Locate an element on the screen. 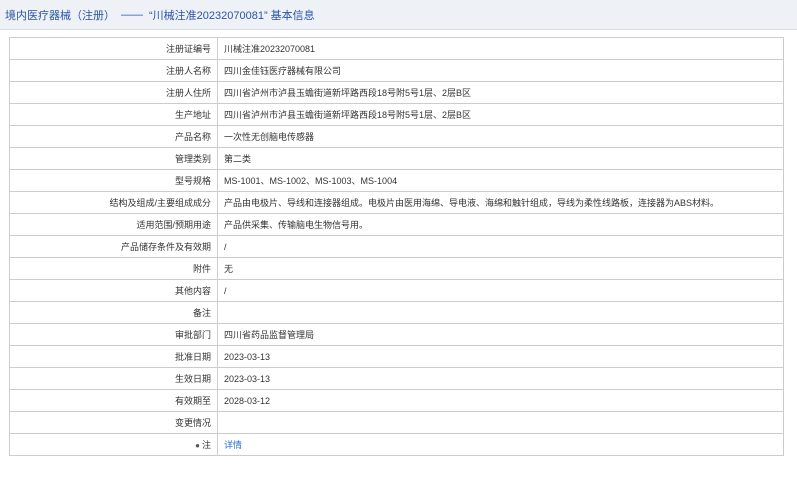 The image size is (797, 484). table-row: 产品储存条件及有效期 / is located at coordinates (396, 246).